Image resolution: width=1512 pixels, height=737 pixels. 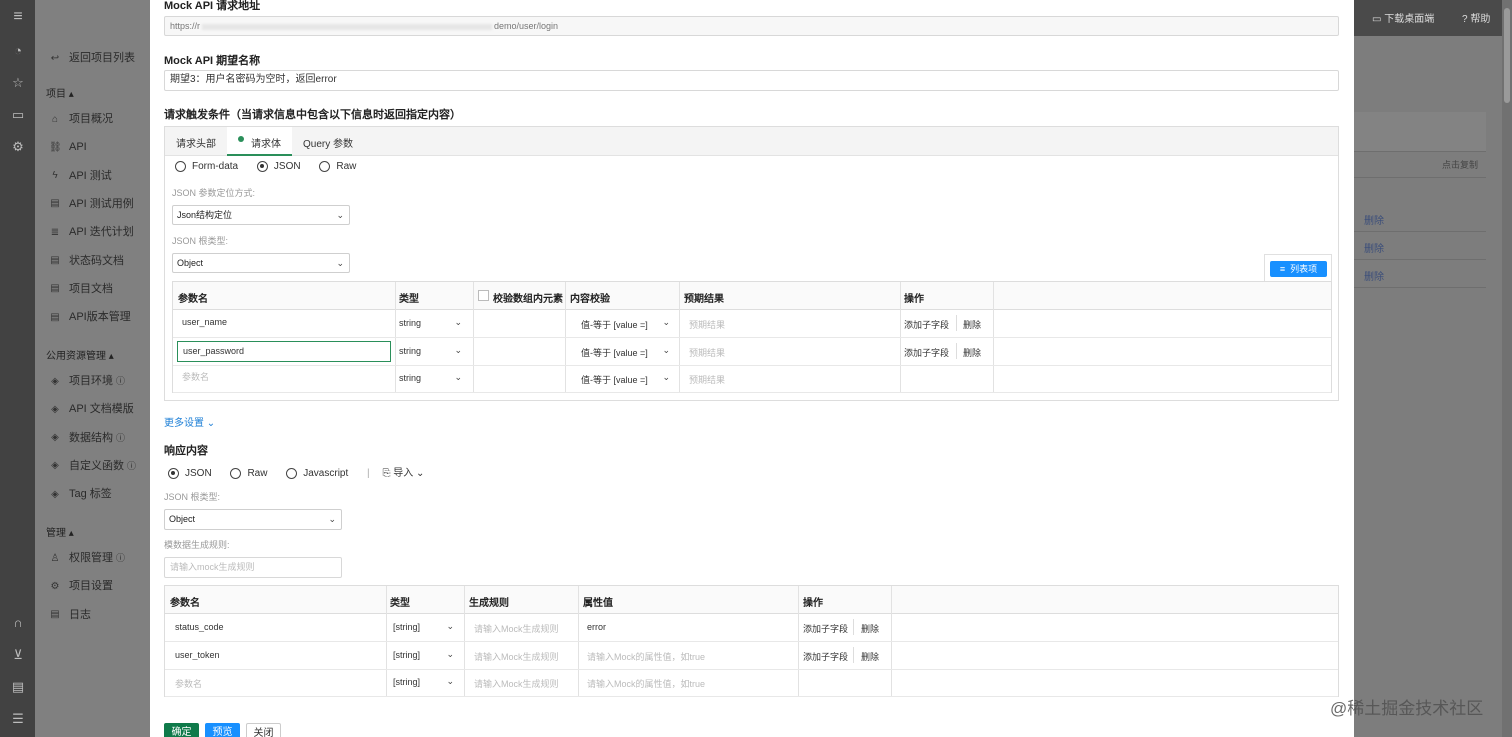 What do you see at coordinates (199, 627) in the screenshot?
I see `param-name-input: status_code` at bounding box center [199, 627].